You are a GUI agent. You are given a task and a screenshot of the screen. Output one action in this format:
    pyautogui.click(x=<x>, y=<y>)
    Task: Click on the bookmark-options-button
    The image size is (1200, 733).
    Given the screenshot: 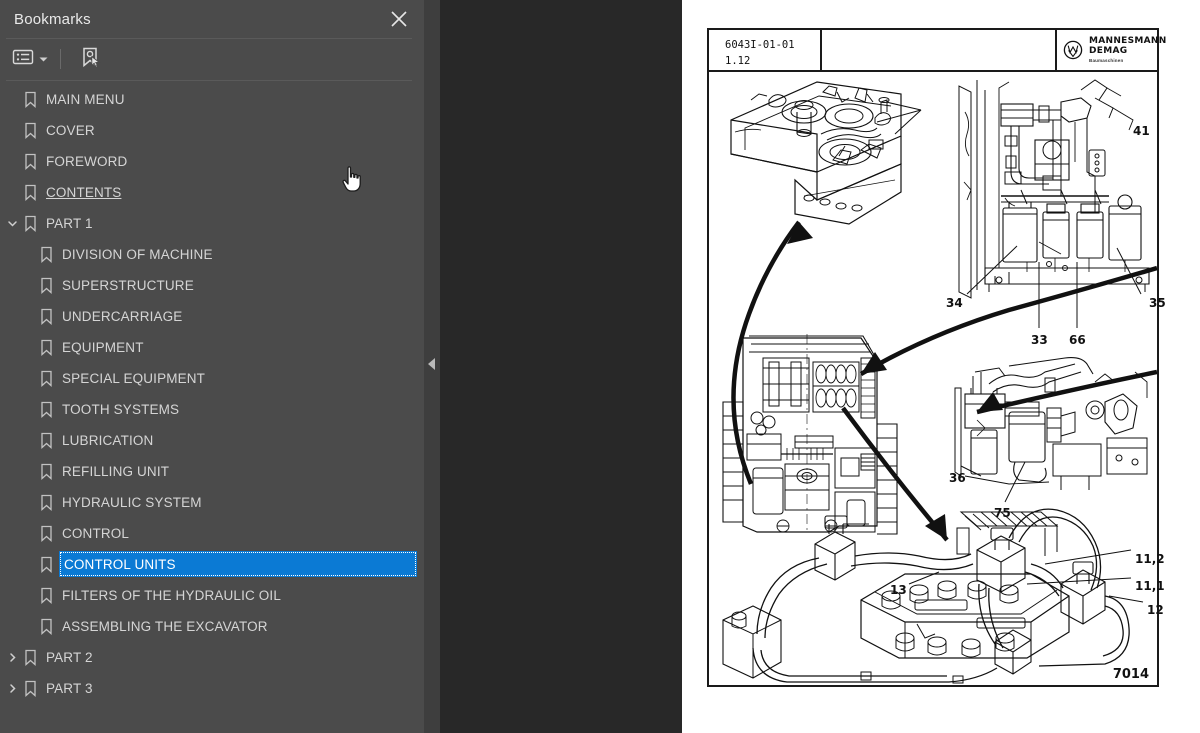 What is the action you would take?
    pyautogui.click(x=30, y=59)
    